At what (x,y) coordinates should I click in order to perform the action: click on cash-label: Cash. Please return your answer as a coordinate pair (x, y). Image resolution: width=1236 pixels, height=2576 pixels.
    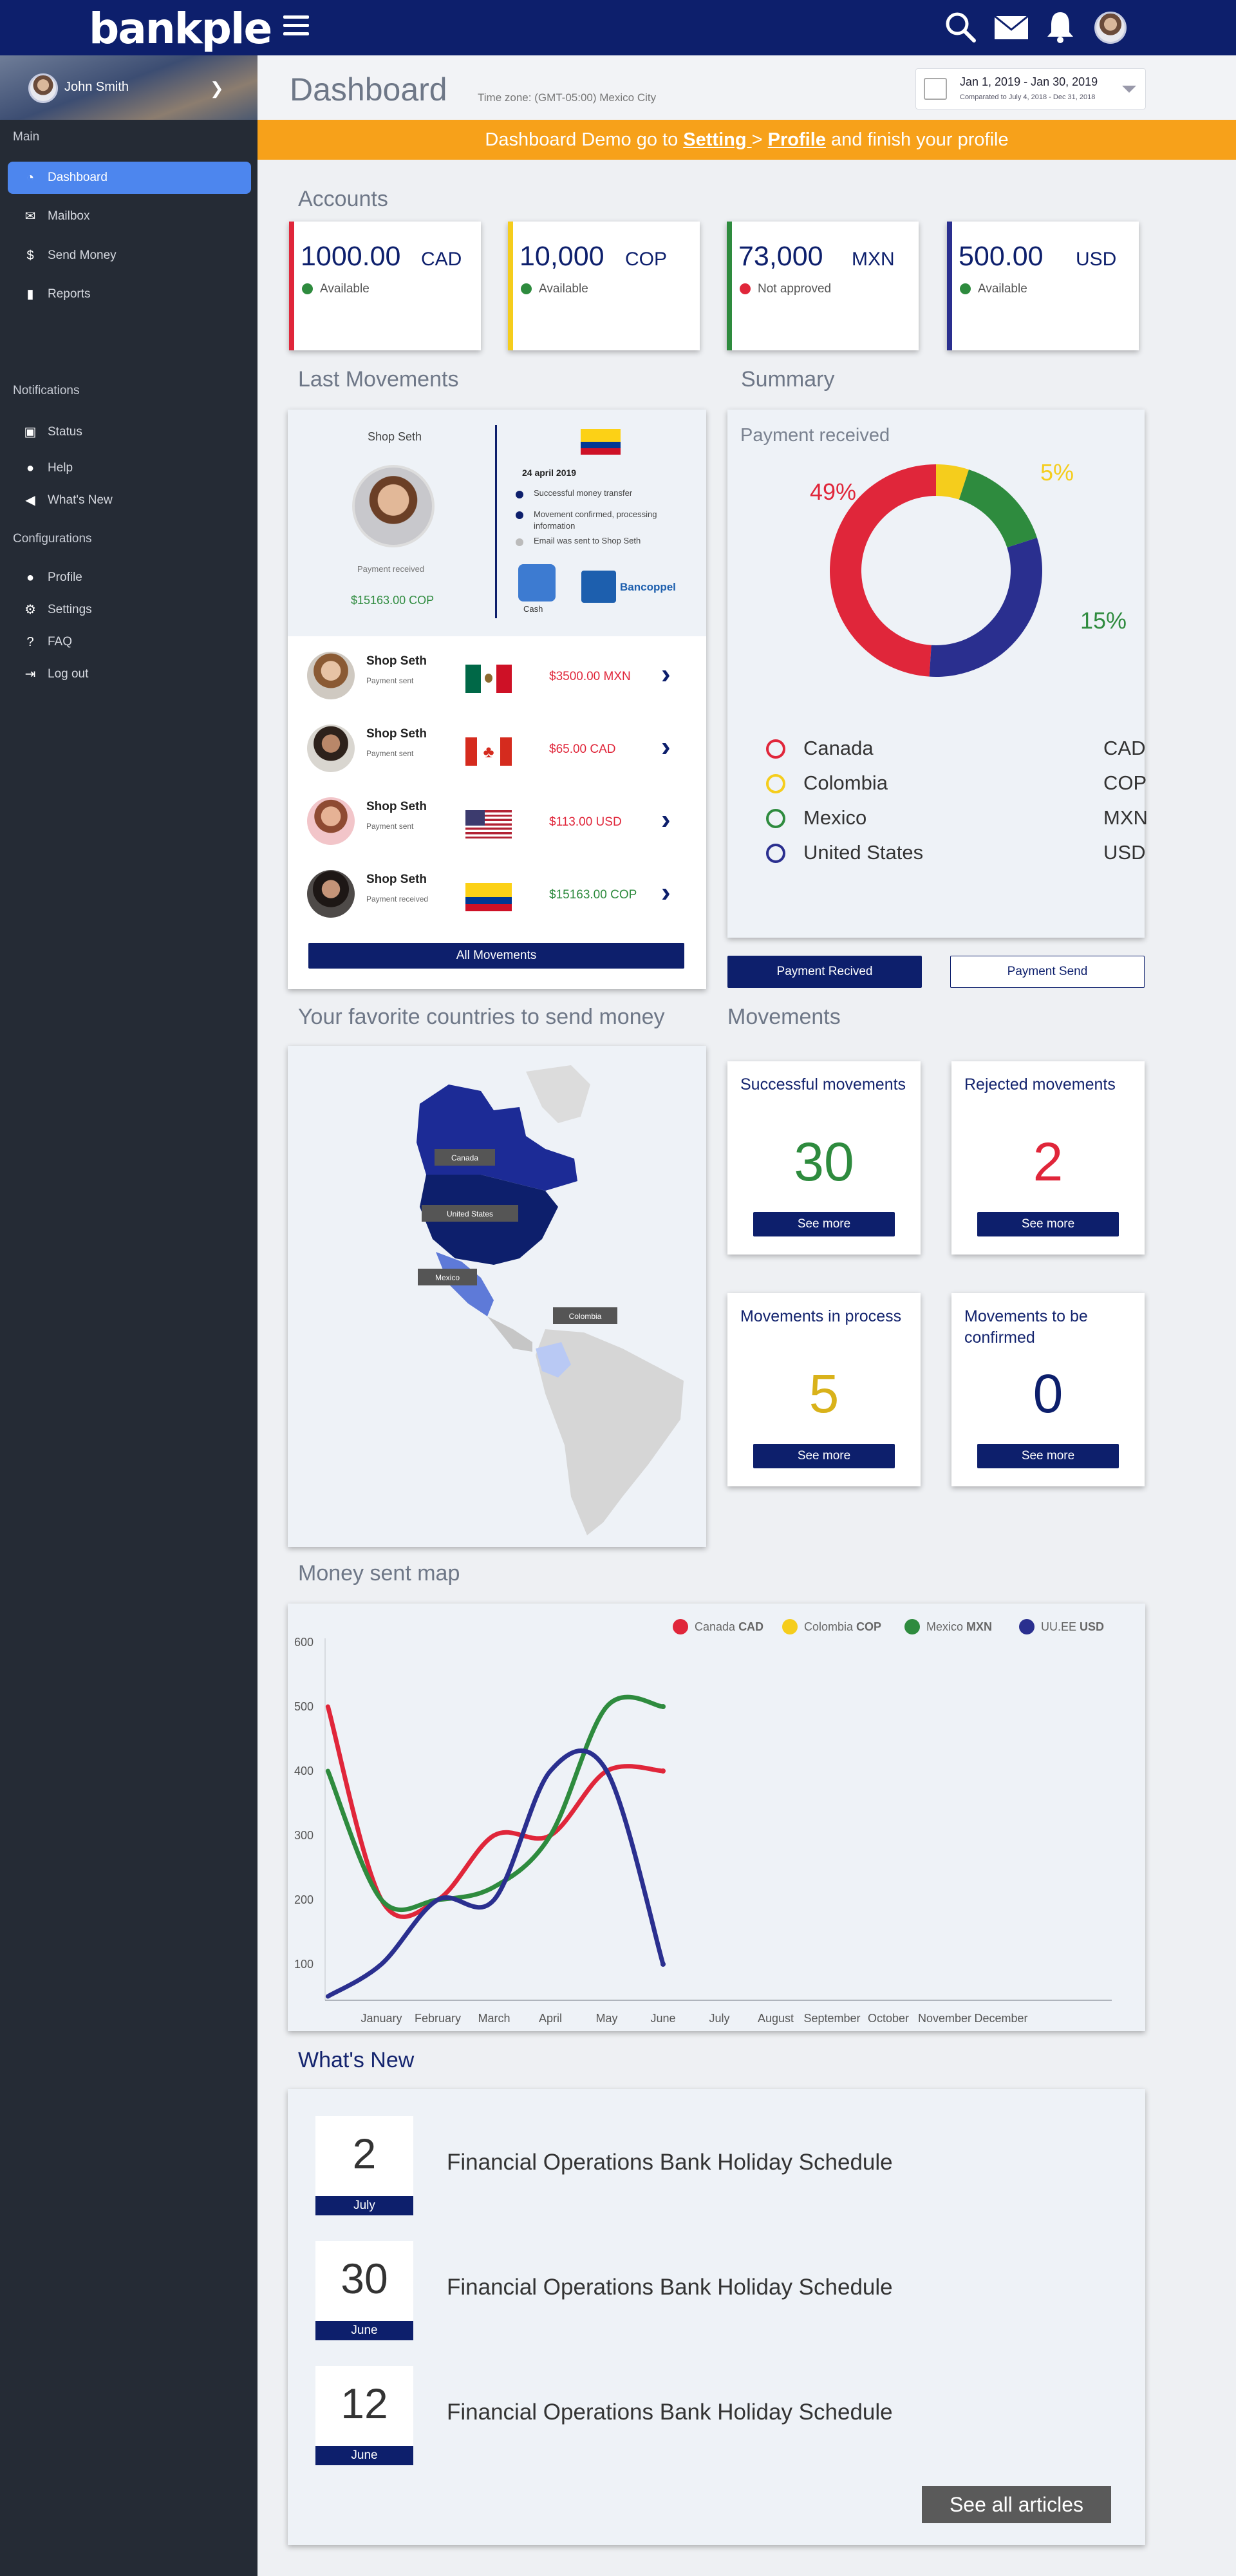
    Looking at the image, I should click on (533, 609).